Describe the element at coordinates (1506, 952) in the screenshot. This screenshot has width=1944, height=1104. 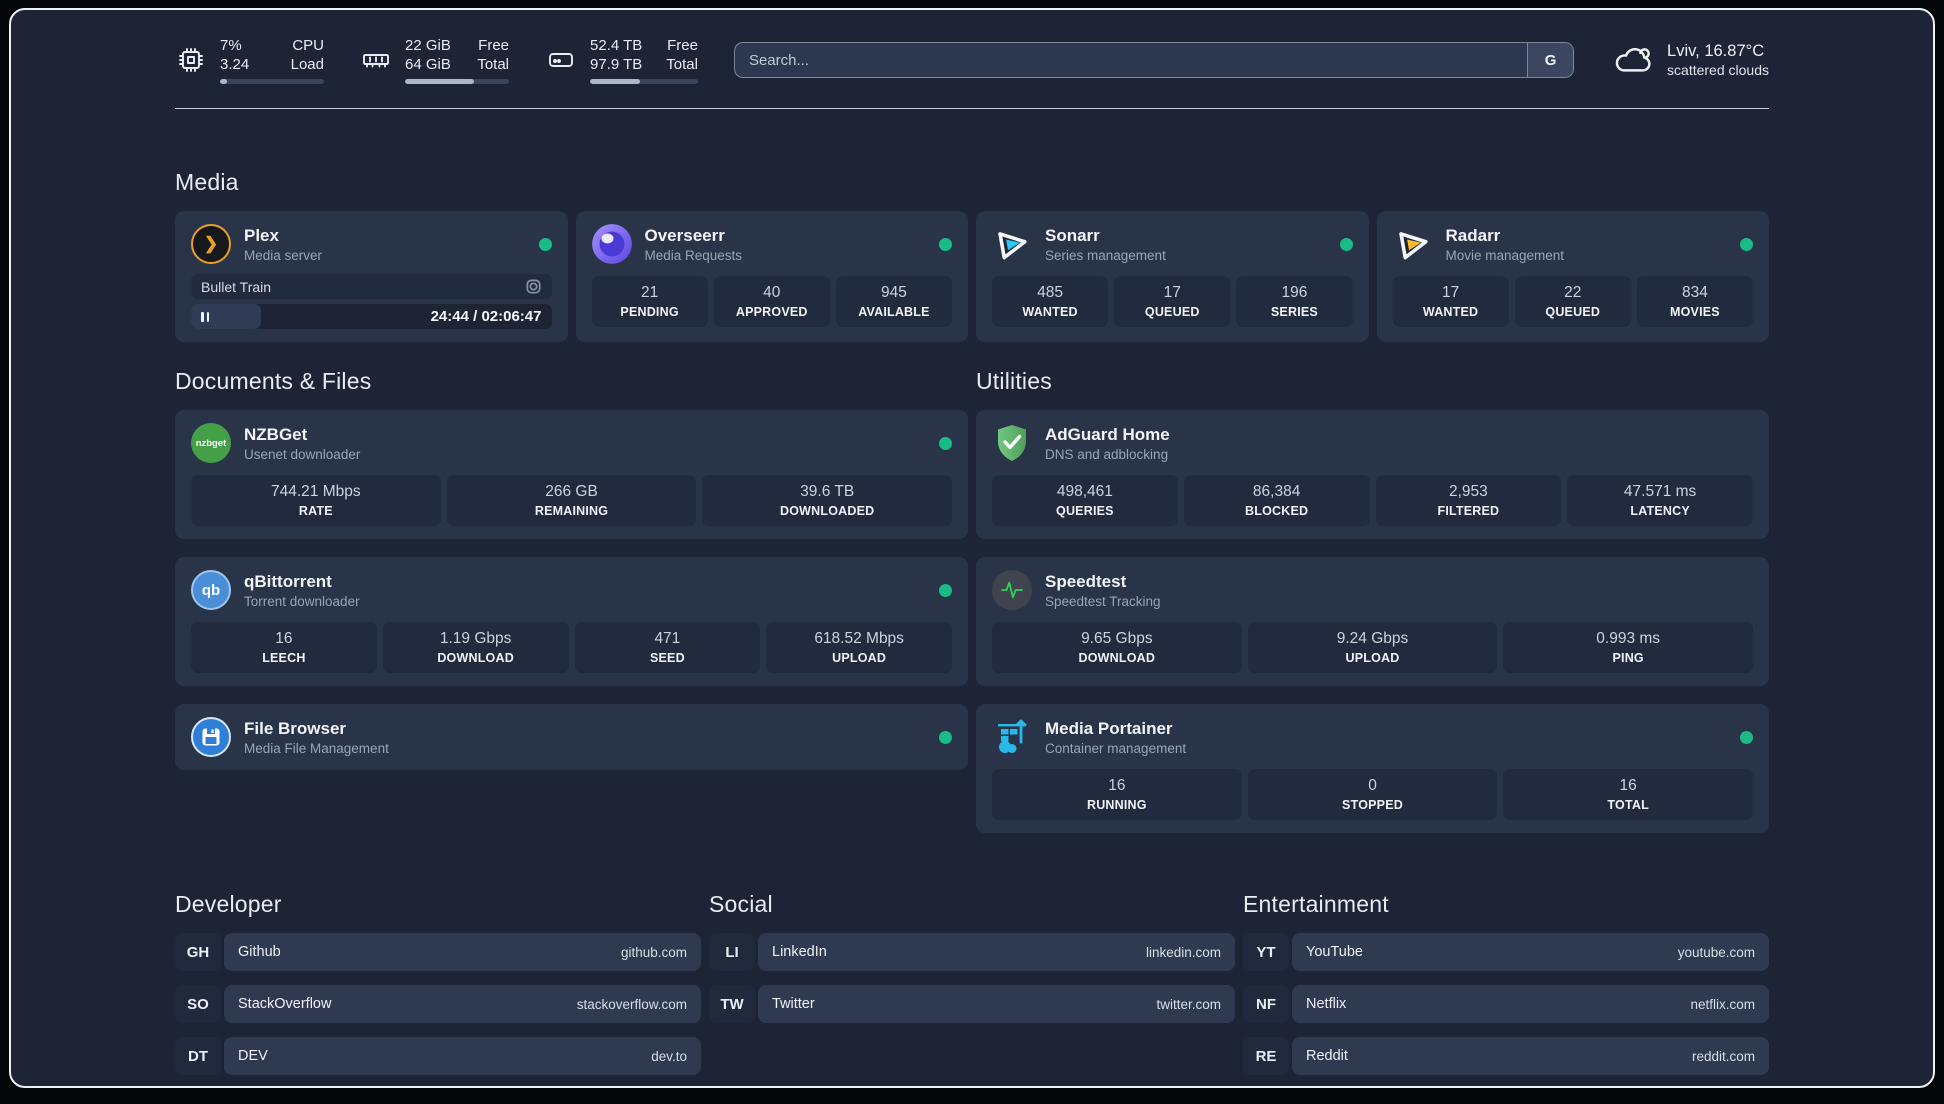
I see `bookmark-youtube: YT YouTube youtube.com` at that location.